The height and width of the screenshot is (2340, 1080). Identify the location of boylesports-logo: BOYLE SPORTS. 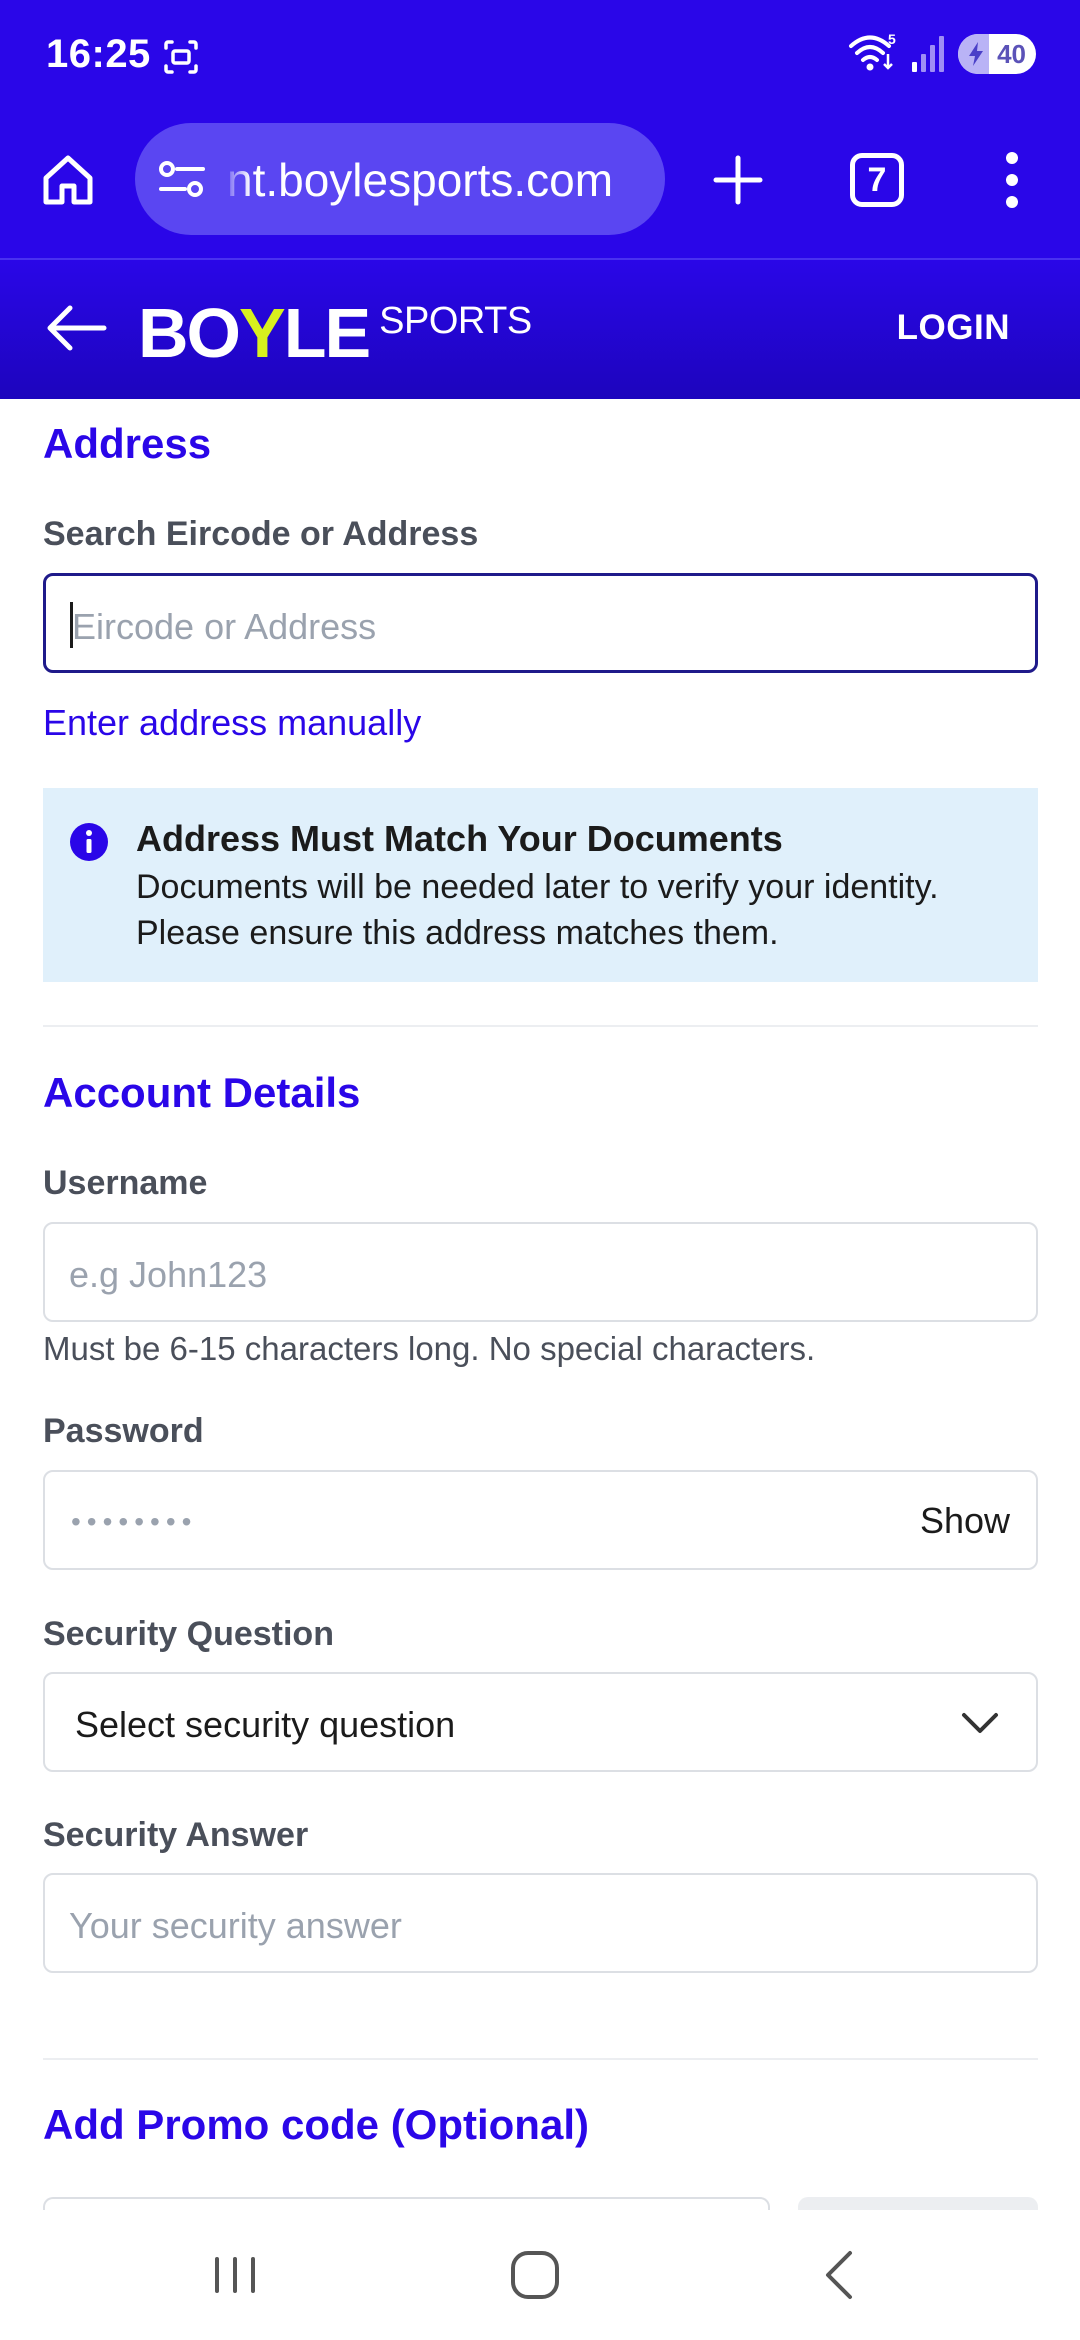
(335, 333).